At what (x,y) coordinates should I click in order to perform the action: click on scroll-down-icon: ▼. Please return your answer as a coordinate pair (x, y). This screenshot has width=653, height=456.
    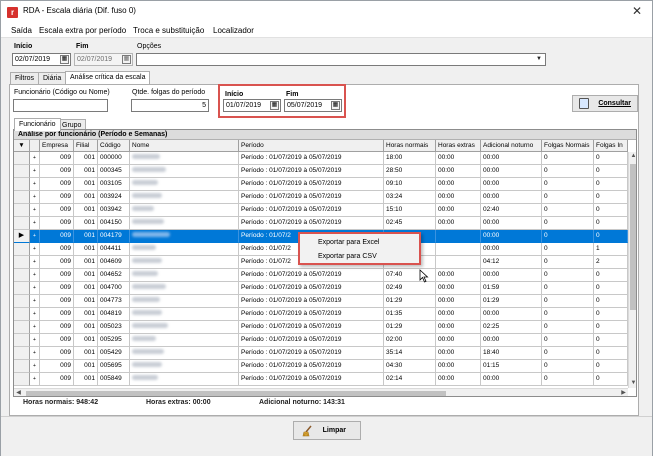
    Looking at the image, I should click on (632, 383).